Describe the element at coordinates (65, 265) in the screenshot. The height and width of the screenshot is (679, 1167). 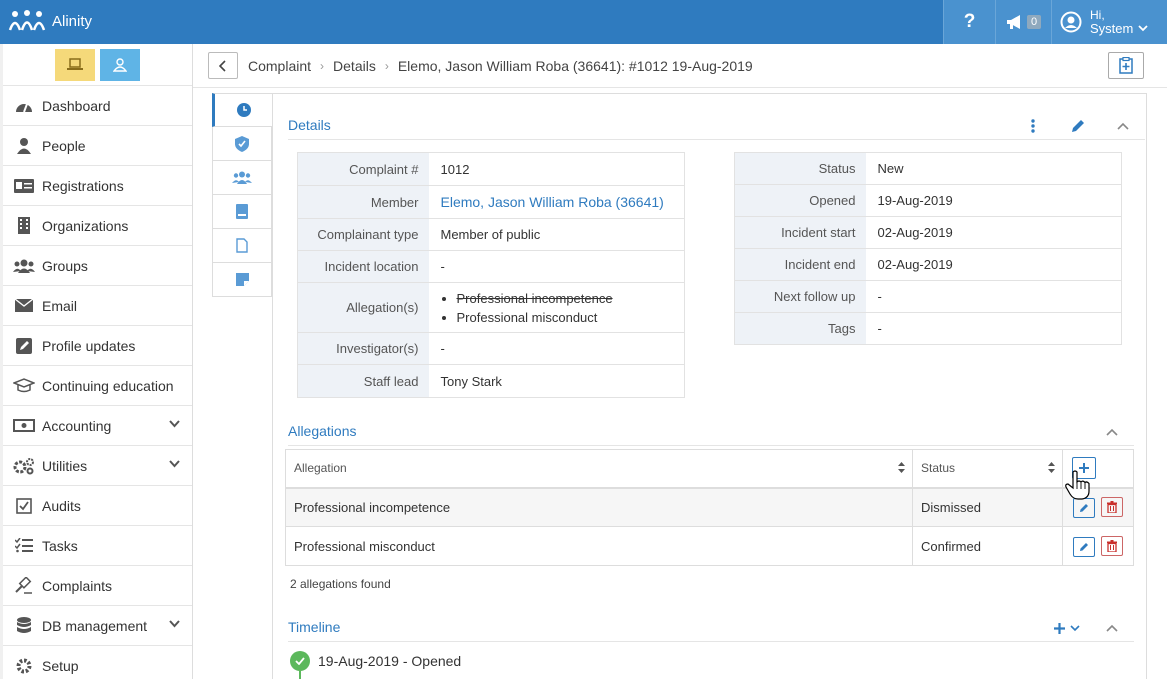
I see `sidebar-item-label: Groups` at that location.